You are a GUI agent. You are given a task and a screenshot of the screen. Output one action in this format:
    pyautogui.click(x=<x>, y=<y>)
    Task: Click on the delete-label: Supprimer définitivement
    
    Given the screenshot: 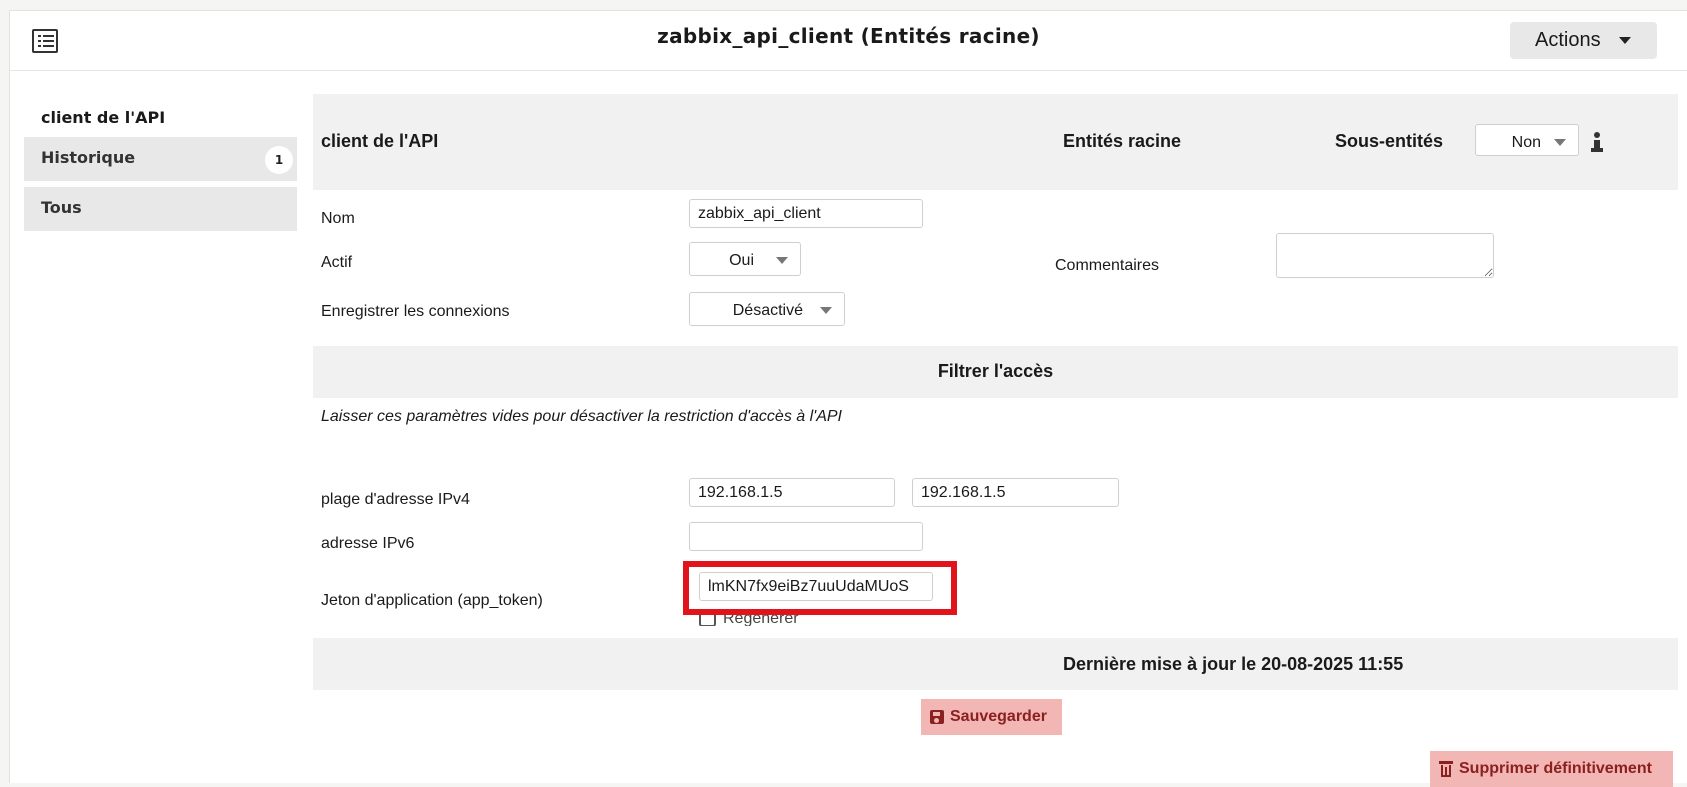 What is the action you would take?
    pyautogui.click(x=1555, y=768)
    